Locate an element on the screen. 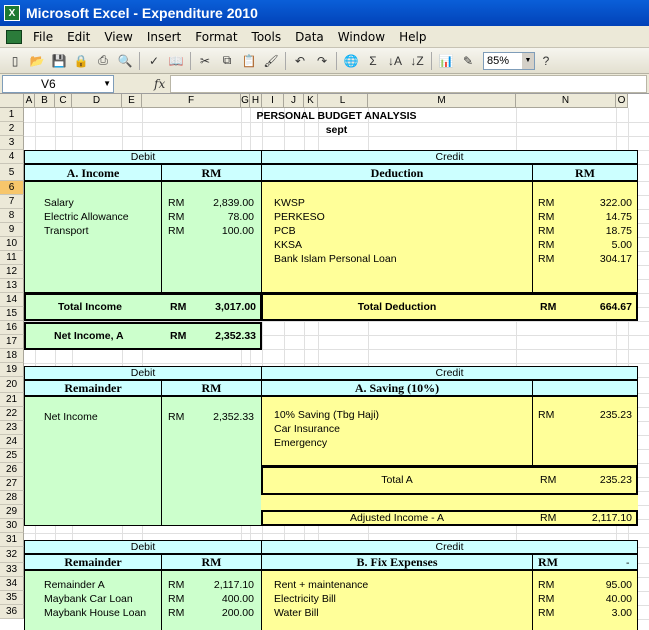 This screenshot has width=649, height=630. row-header: 13 is located at coordinates (12, 286).